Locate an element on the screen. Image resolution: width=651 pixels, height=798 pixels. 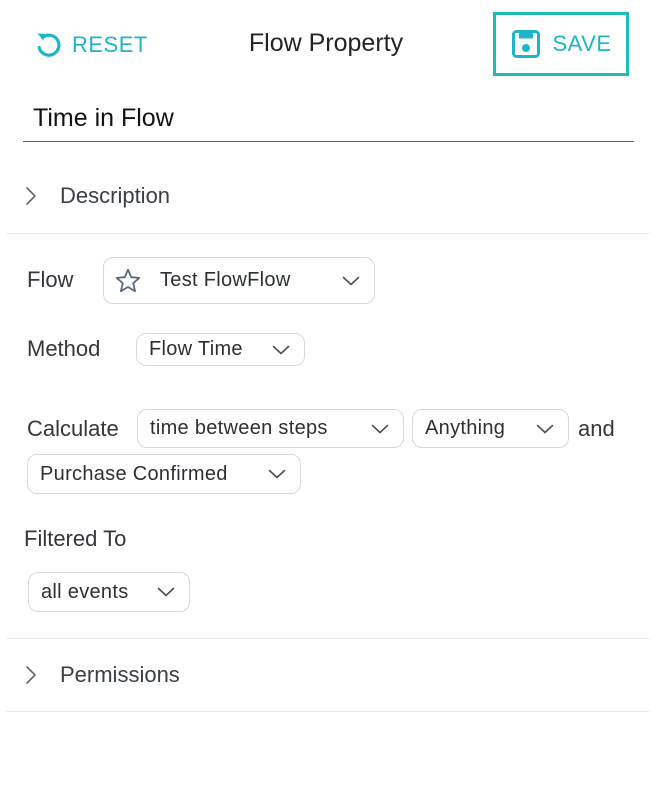
reset-arrow-icon is located at coordinates (49, 45).